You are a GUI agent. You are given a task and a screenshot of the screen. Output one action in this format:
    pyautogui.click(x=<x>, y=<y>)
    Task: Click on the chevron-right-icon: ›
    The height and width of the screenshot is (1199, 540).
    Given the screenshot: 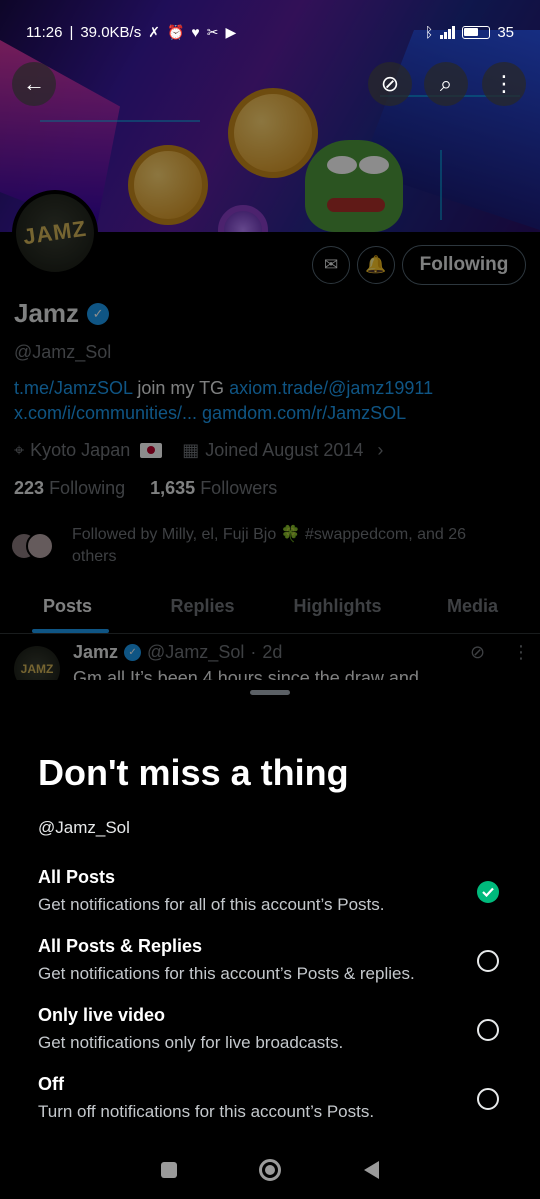 What is the action you would take?
    pyautogui.click(x=380, y=450)
    